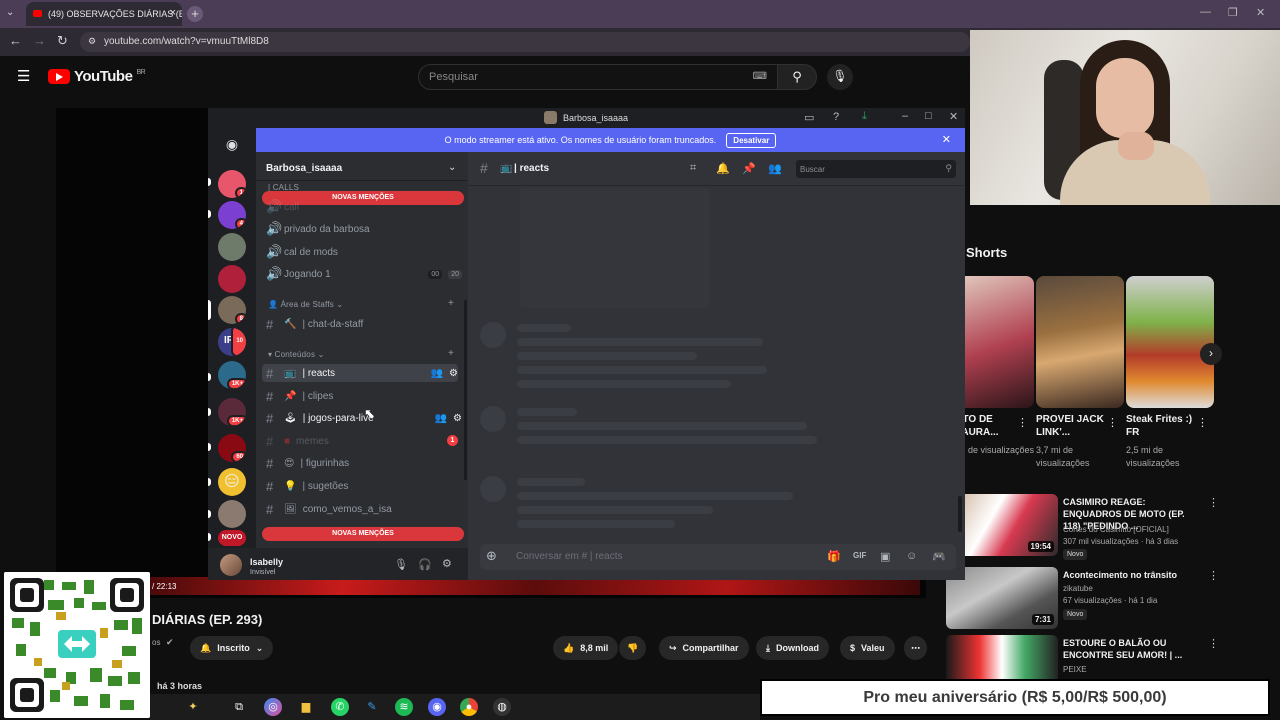 This screenshot has width=1280, height=720. What do you see at coordinates (1166, 426) in the screenshot?
I see `short-title: Steak Frites :) FR` at bounding box center [1166, 426].